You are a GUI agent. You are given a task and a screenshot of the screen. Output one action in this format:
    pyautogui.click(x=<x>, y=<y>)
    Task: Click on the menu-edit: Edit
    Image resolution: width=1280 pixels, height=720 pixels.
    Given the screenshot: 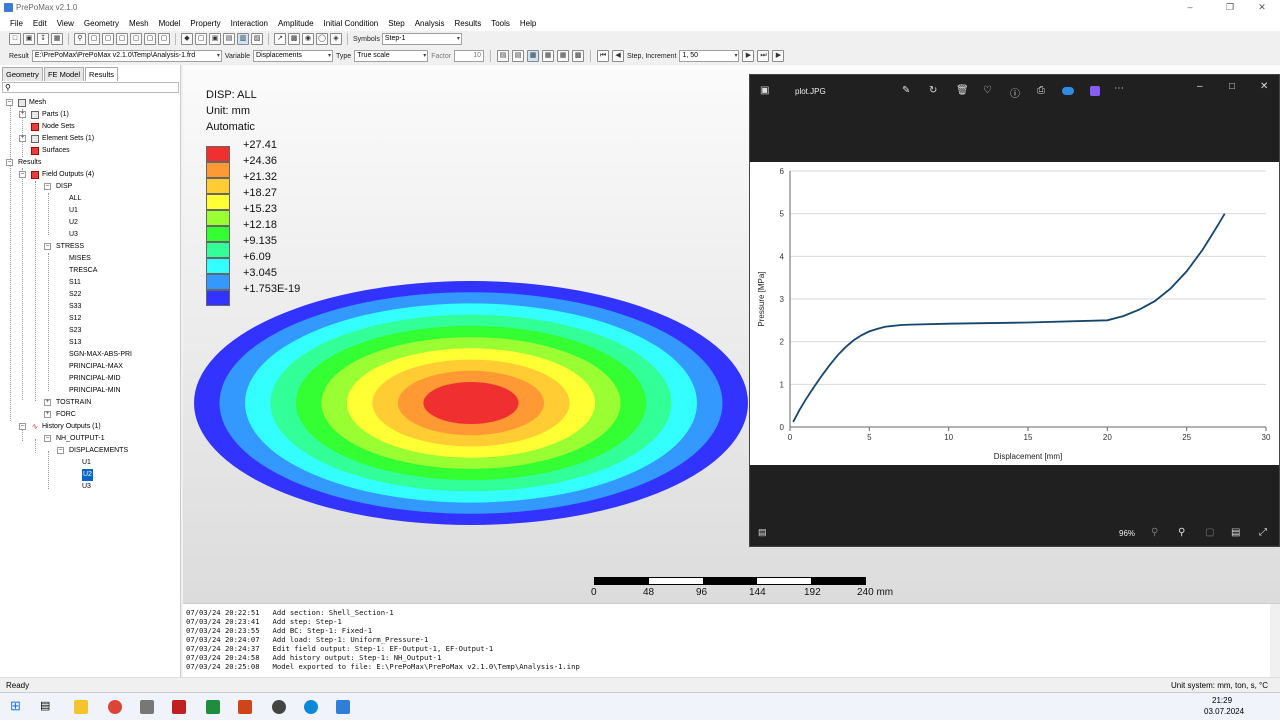 What is the action you would take?
    pyautogui.click(x=40, y=23)
    